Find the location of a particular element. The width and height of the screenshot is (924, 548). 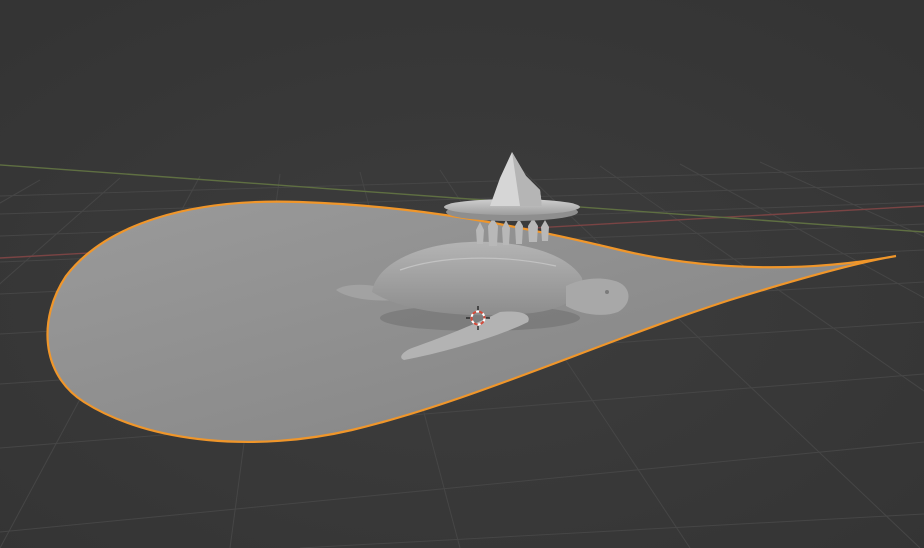

turtle-eye is located at coordinates (607, 292).